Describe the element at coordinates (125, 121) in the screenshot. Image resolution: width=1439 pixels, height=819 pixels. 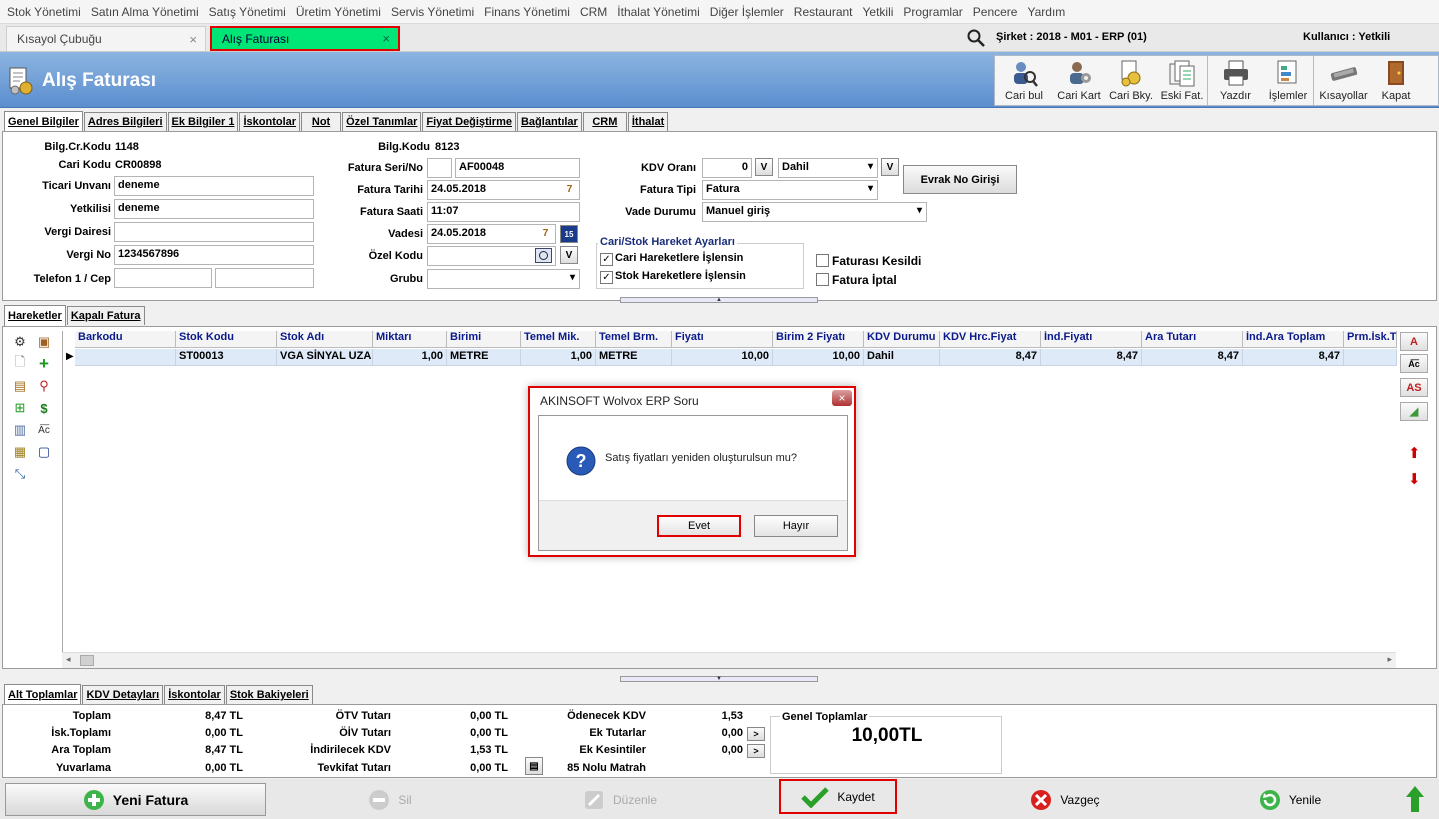
I see `tab-adres-bilgileri: Adres Bilgileri` at that location.